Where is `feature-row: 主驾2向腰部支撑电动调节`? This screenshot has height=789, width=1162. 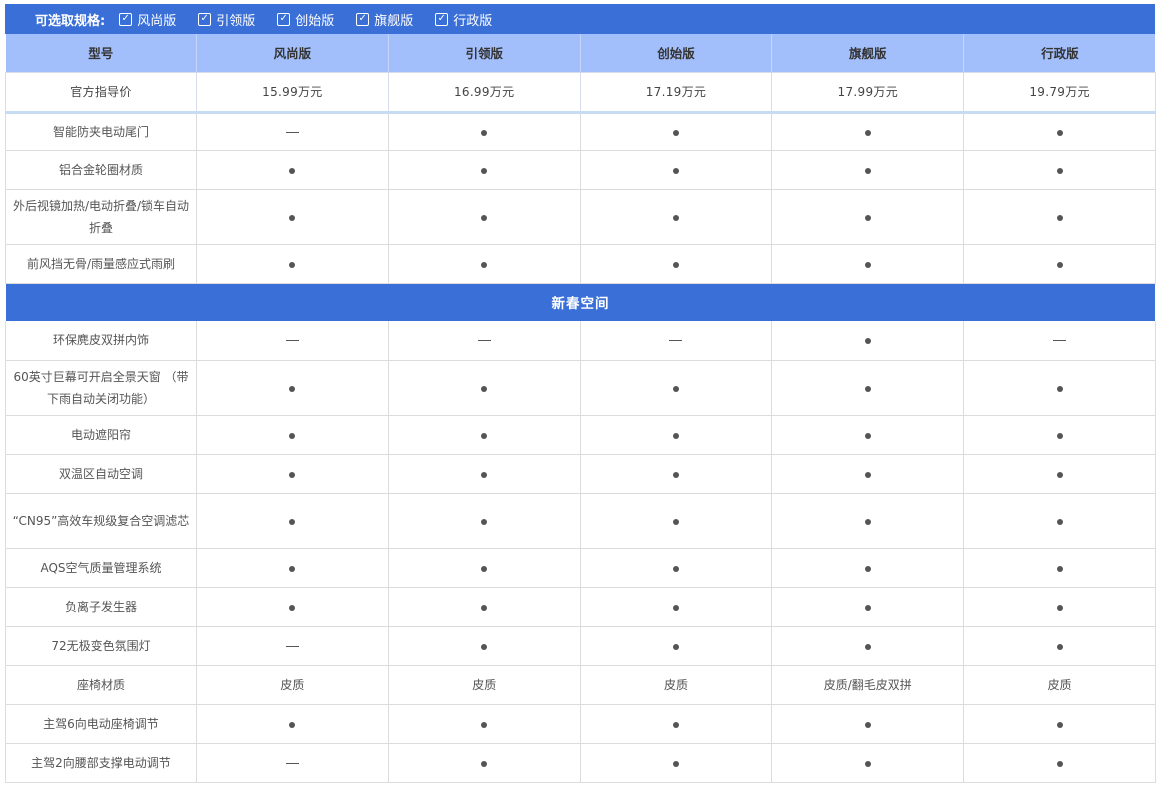
feature-row: 主驾2向腰部支撑电动调节 is located at coordinates (580, 763).